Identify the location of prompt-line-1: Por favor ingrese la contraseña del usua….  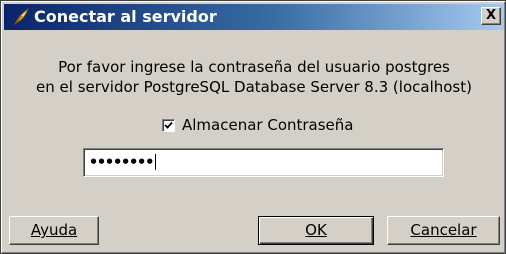
(254, 67).